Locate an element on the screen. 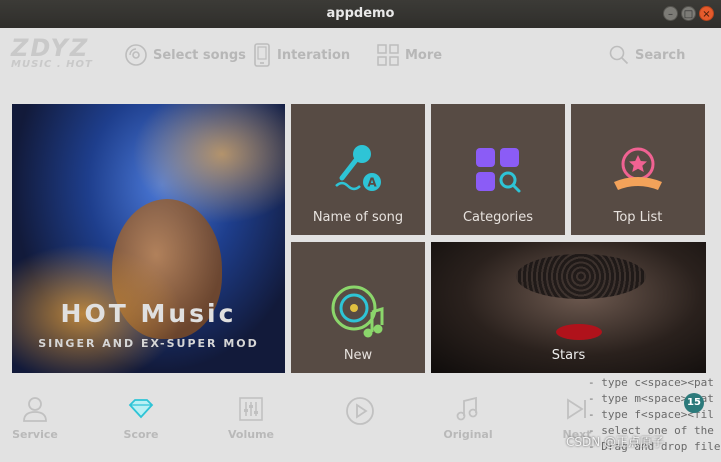 The height and width of the screenshot is (462, 721). tile-categories-label: Categories is located at coordinates (498, 217).